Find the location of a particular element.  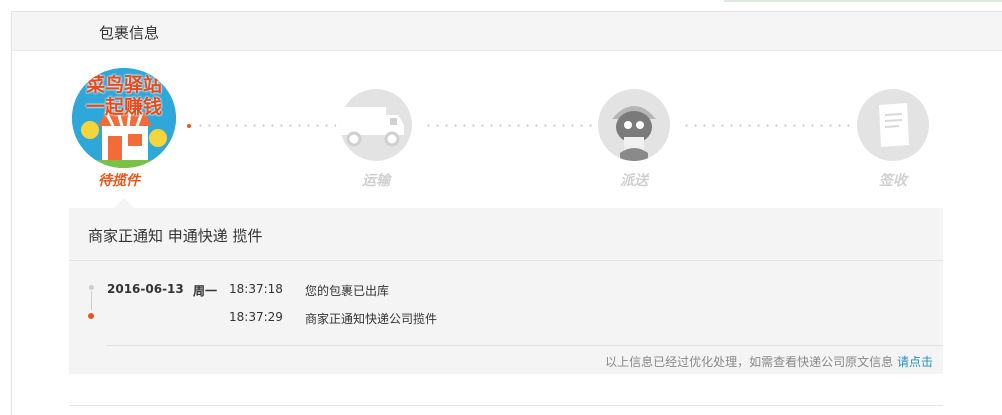

panel-header: 包裹信息 is located at coordinates (507, 31).